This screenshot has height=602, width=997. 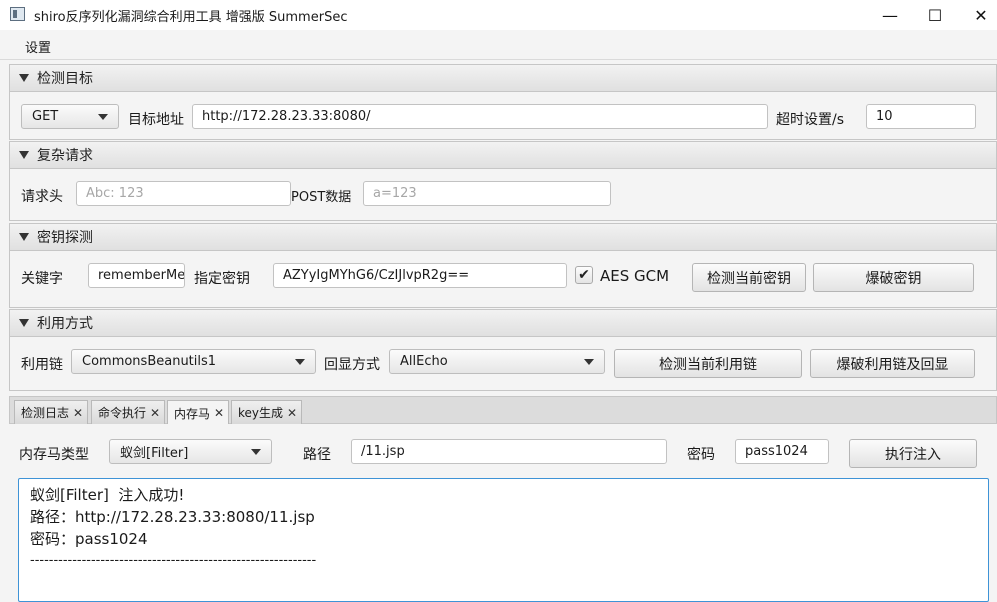 What do you see at coordinates (503, 237) in the screenshot?
I see `key-section-header: 密钥探测` at bounding box center [503, 237].